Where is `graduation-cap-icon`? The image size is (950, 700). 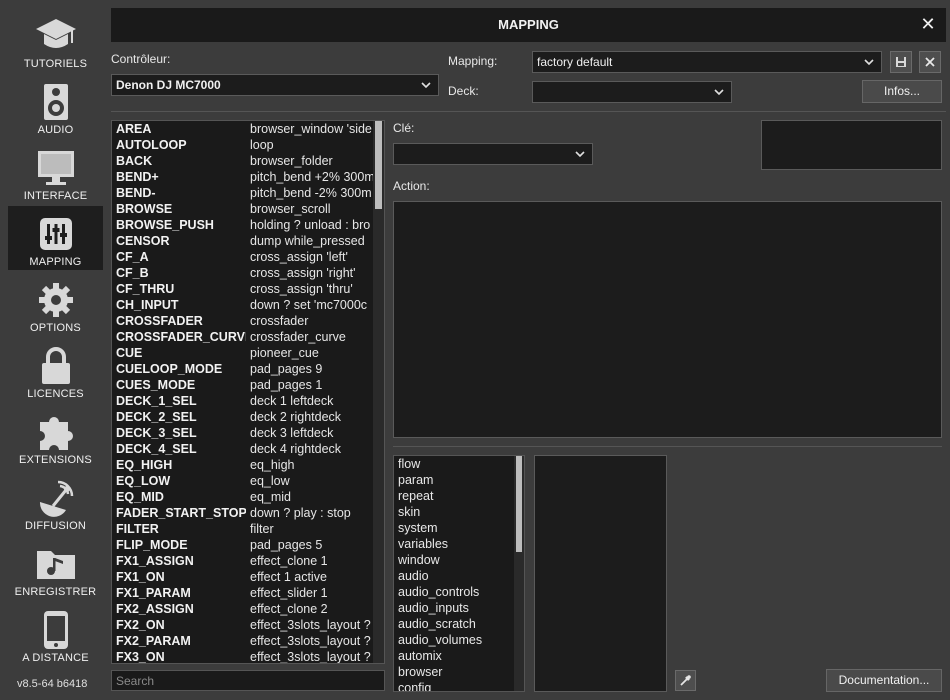
graduation-cap-icon is located at coordinates (55, 36).